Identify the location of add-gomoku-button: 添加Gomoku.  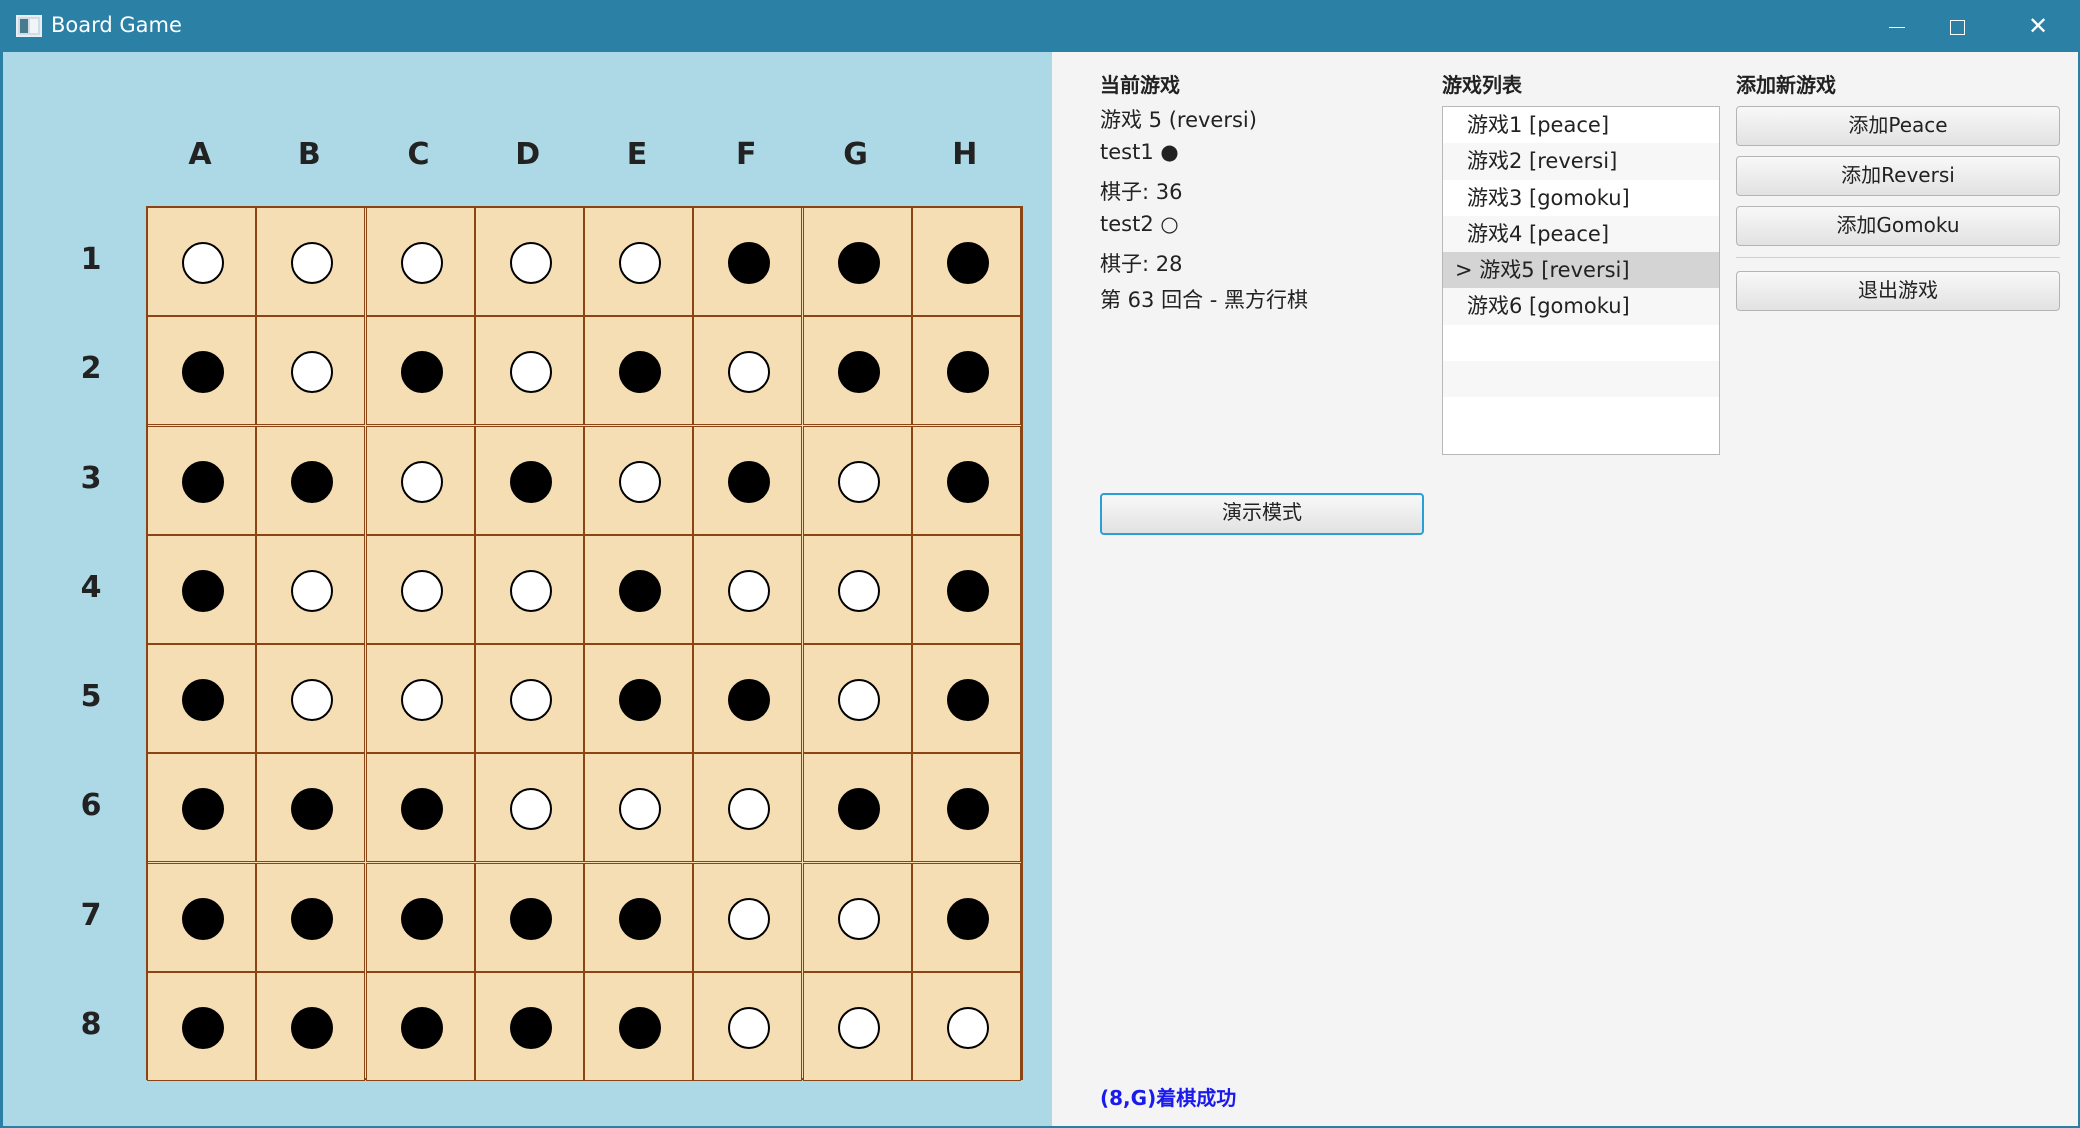
(1898, 226).